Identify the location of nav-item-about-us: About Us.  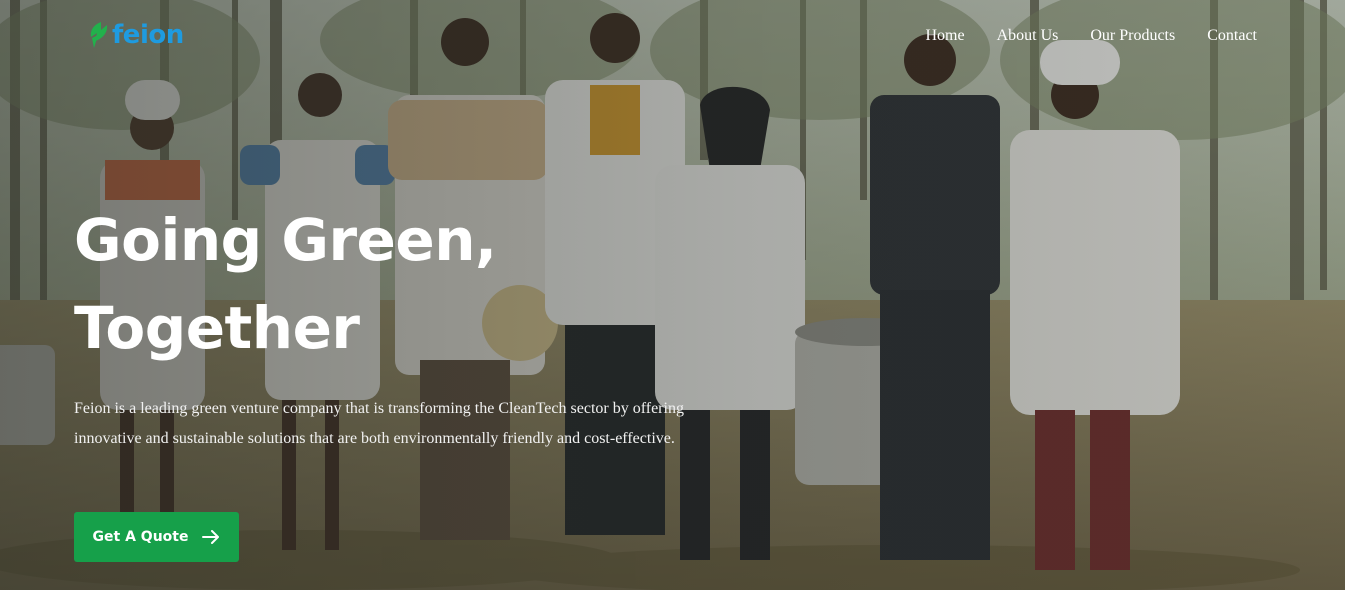
(1028, 36).